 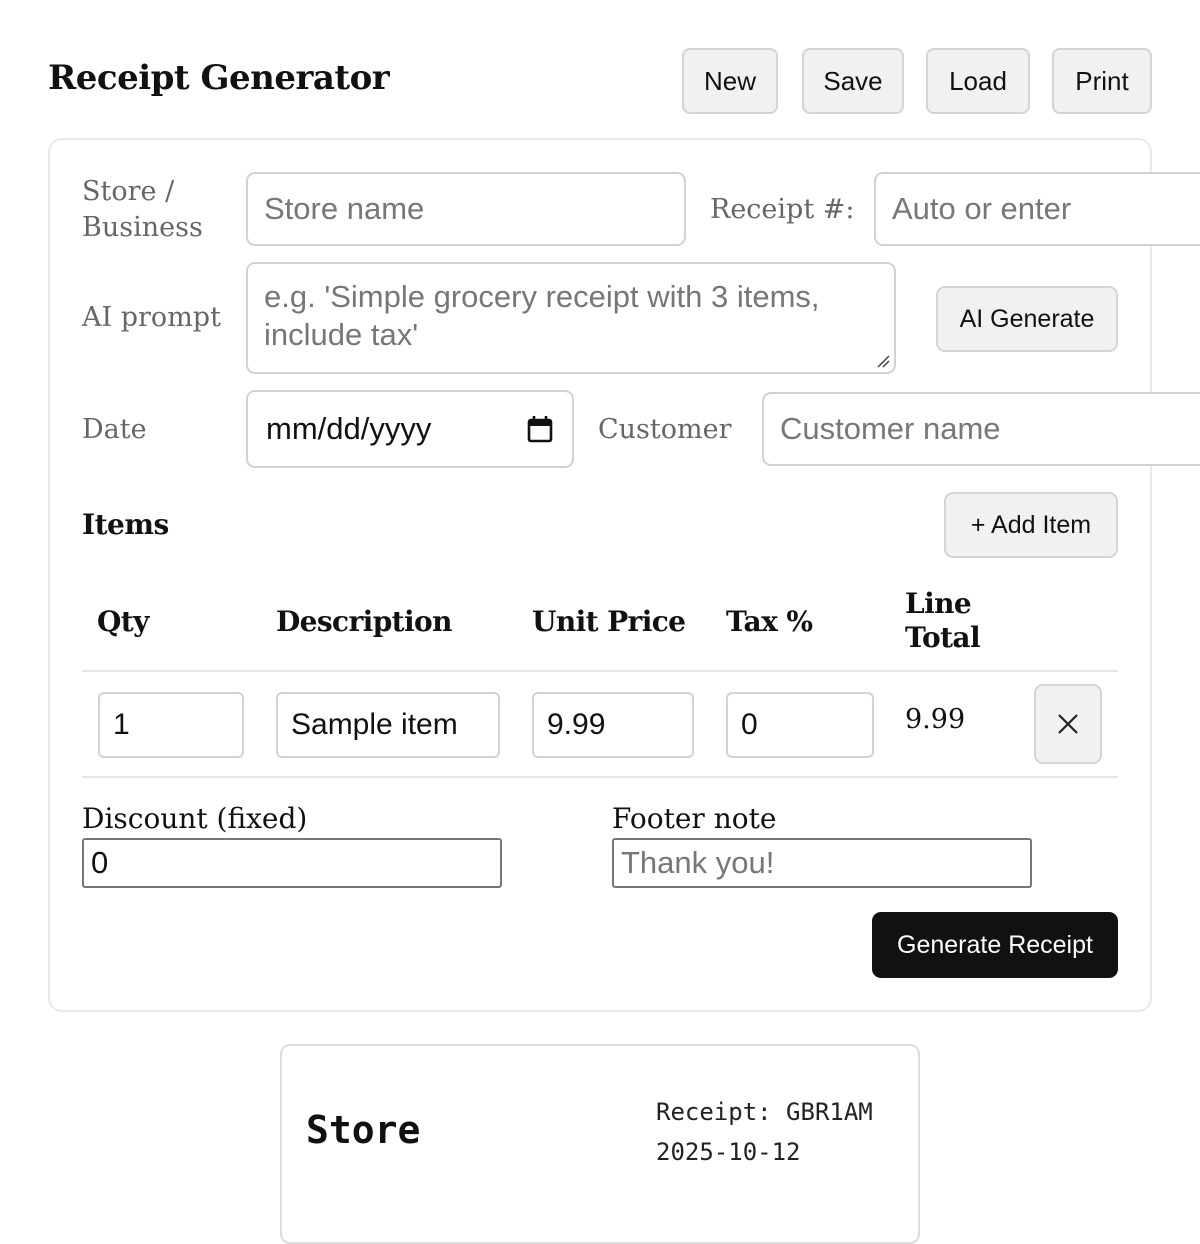 I want to click on date-placeholder: mm/dd/yyyy, so click(x=349, y=428).